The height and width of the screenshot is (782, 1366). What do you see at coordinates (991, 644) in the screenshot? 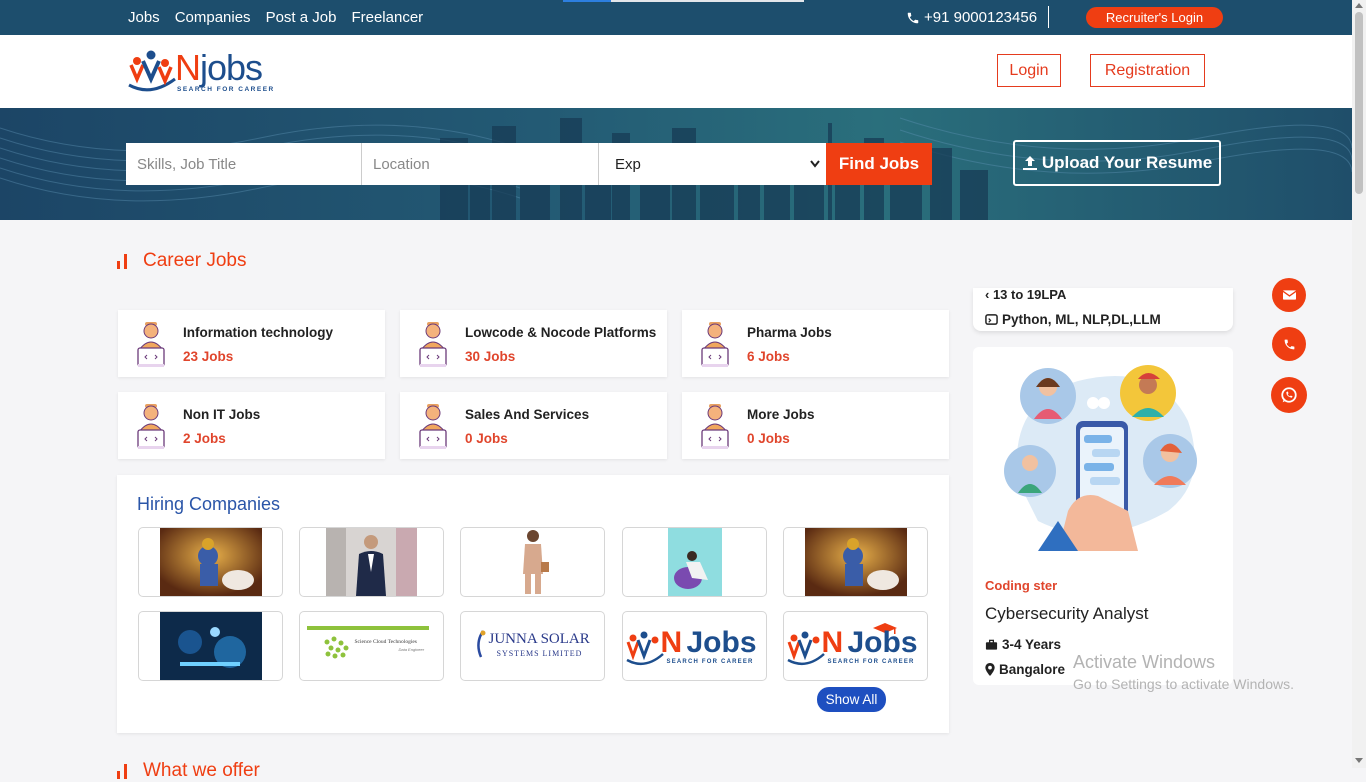
I see `briefcase-icon` at bounding box center [991, 644].